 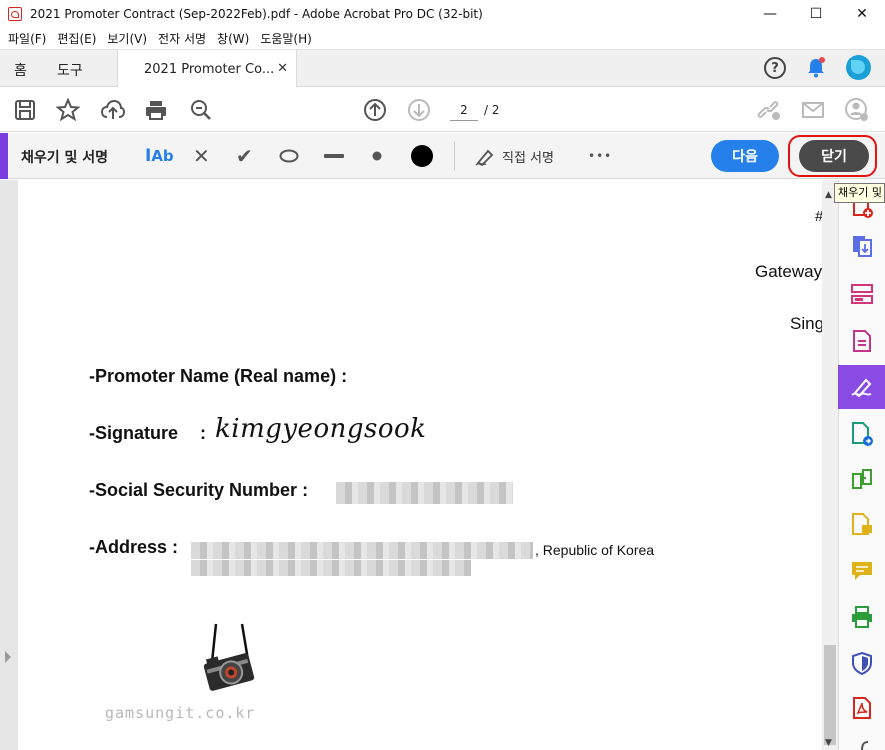 I want to click on check-mark-icon: ✔, so click(x=244, y=156).